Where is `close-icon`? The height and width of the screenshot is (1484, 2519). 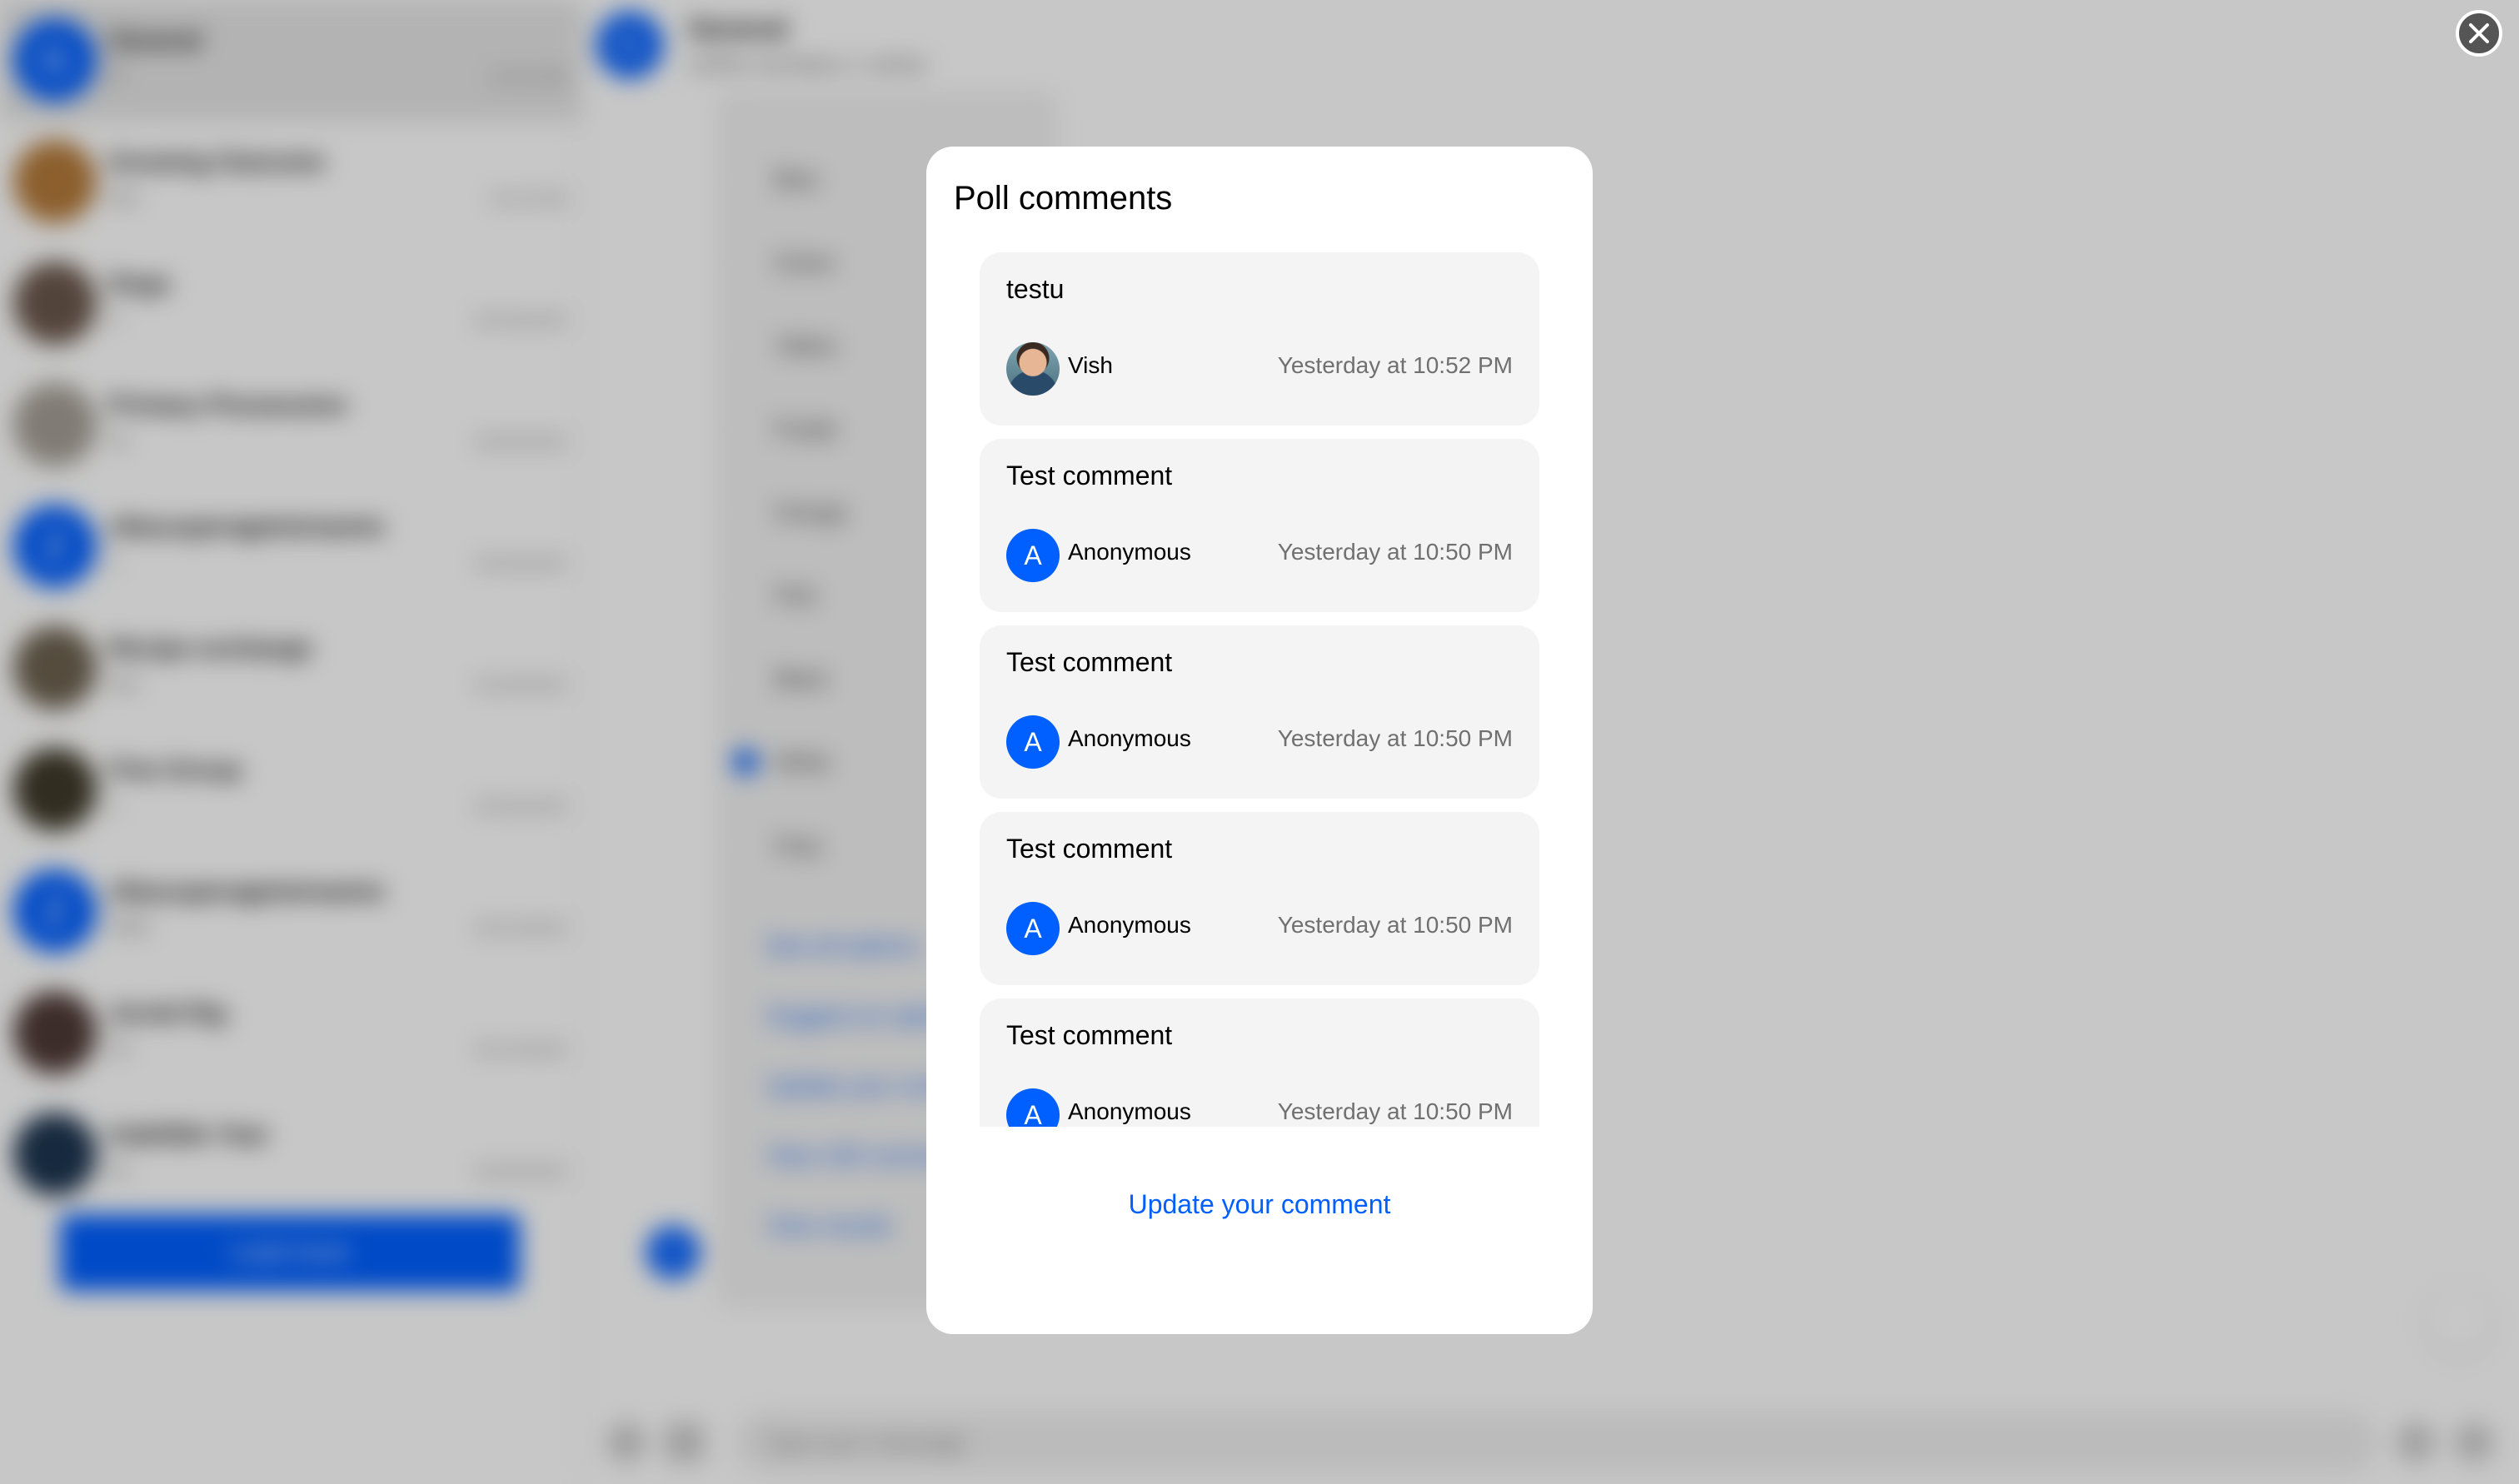 close-icon is located at coordinates (2479, 33).